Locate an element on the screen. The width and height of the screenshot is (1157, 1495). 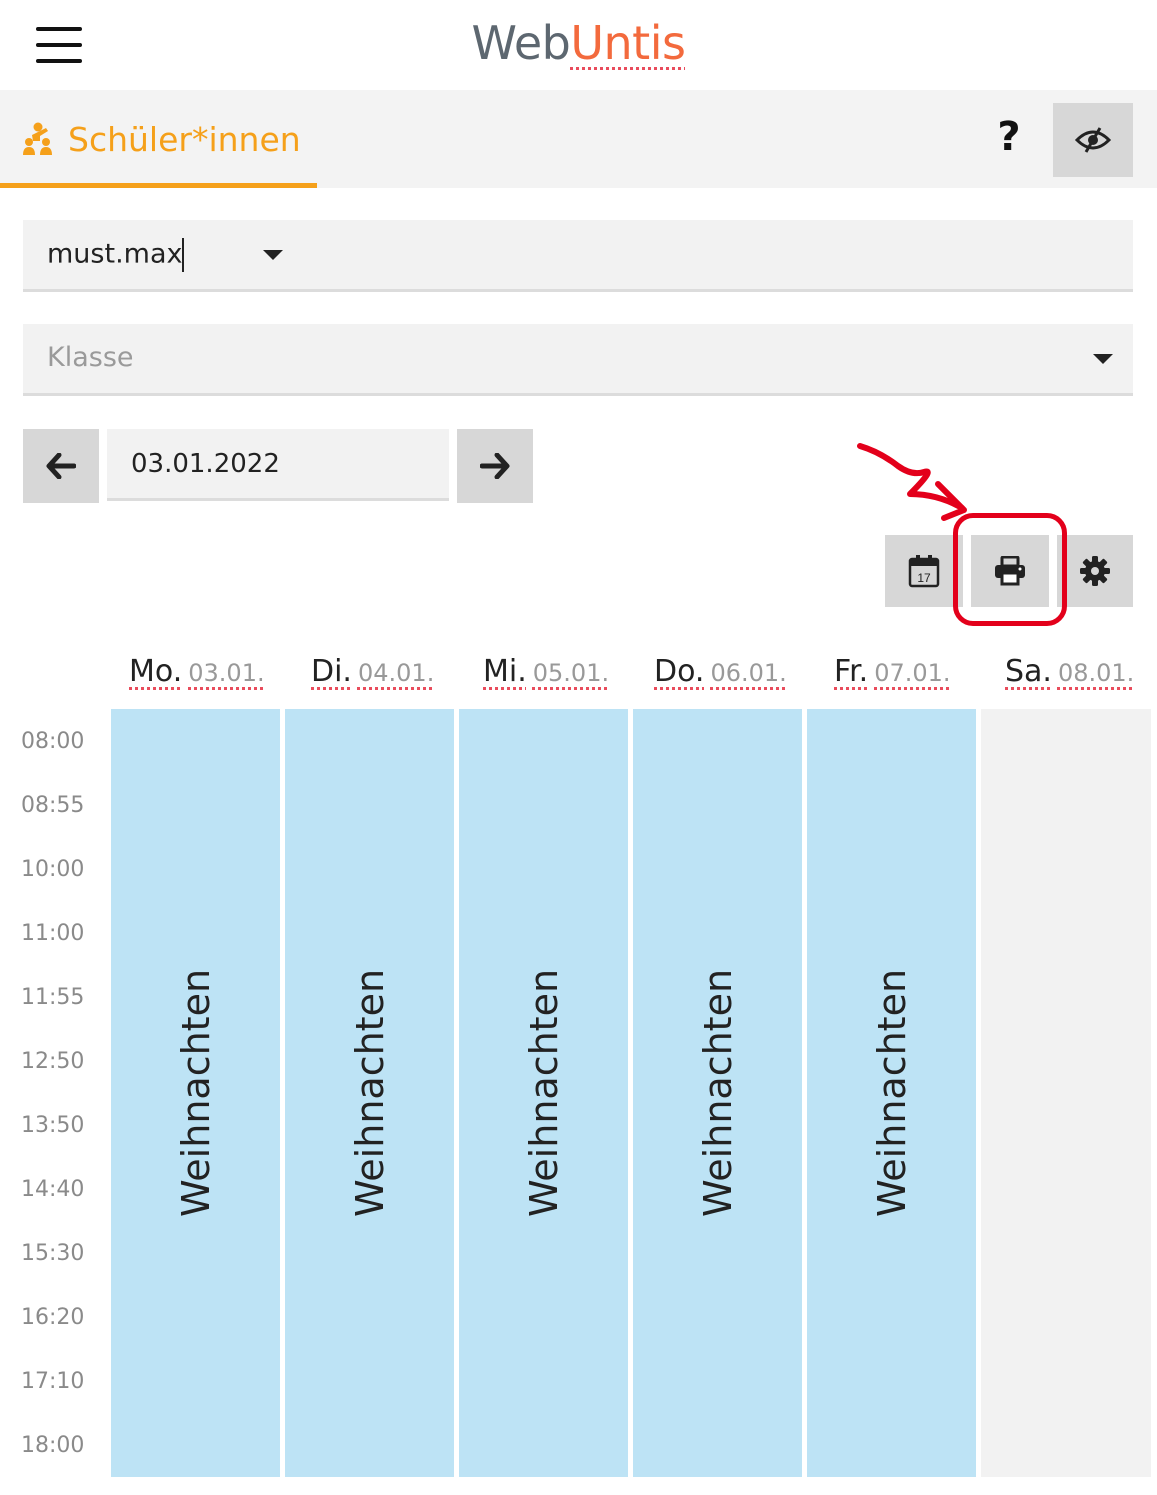
time-label: 08:55 is located at coordinates (53, 805).